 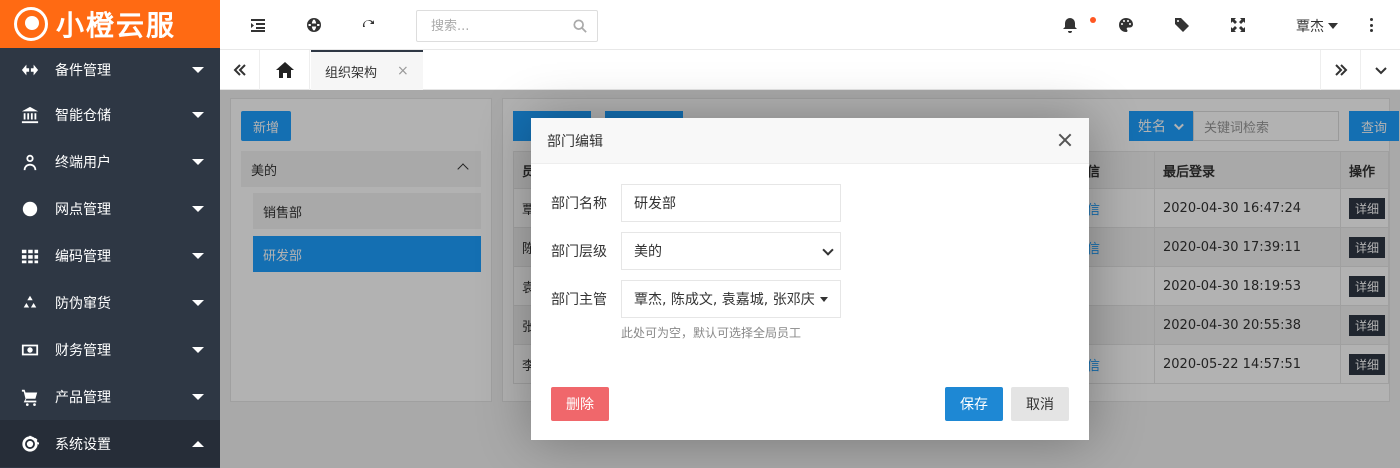 What do you see at coordinates (579, 204) in the screenshot?
I see `department-name-label: 部门名称` at bounding box center [579, 204].